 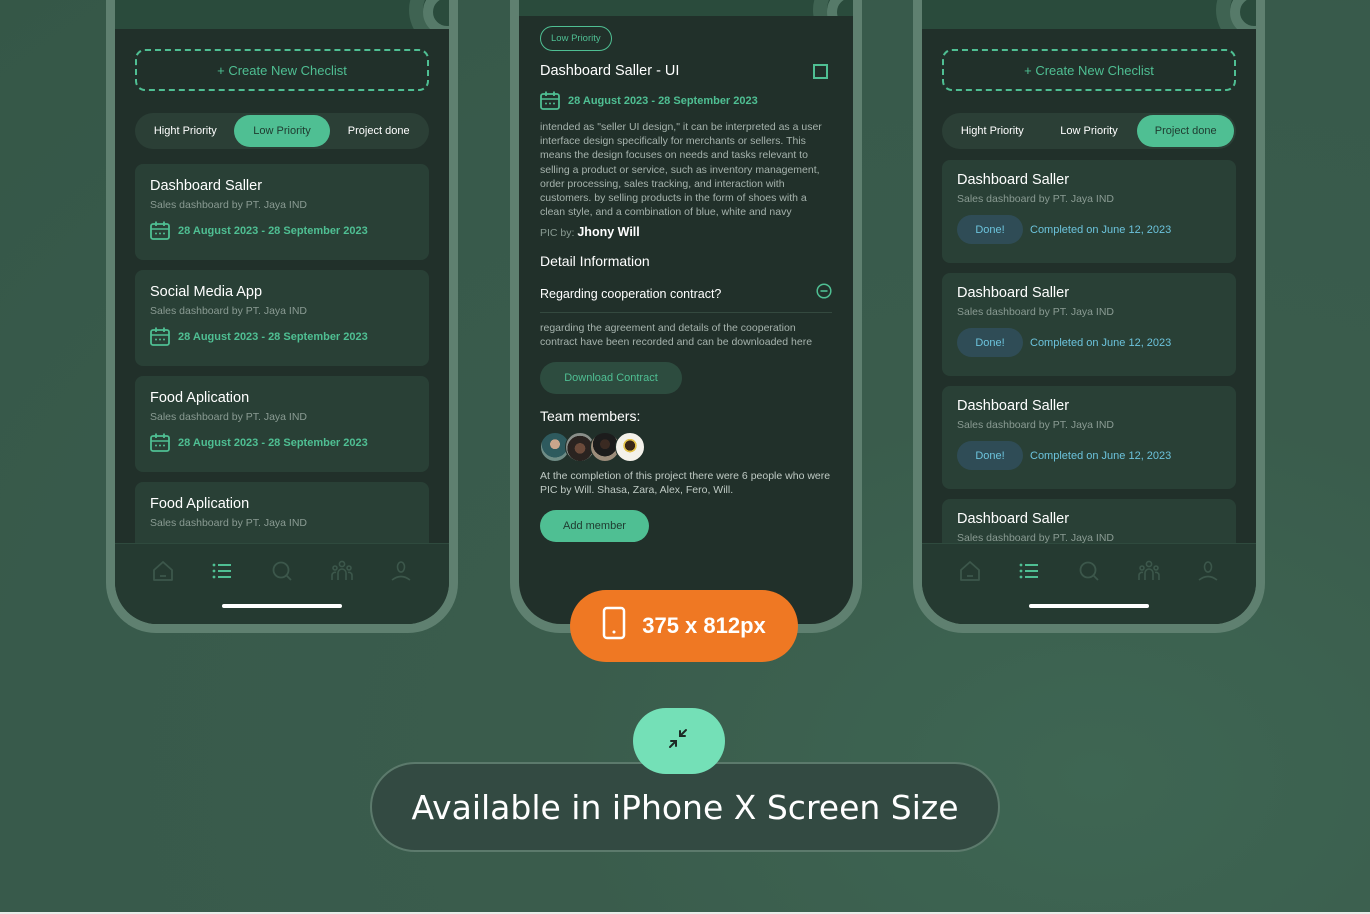 I want to click on compress-button, so click(x=679, y=741).